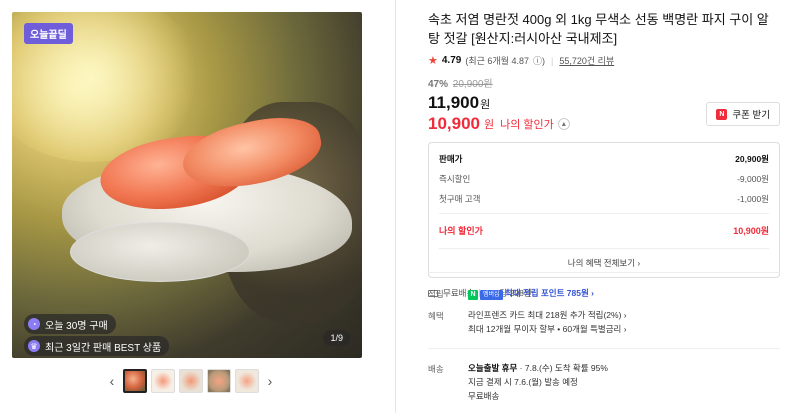  I want to click on info-icon: ⓘ), so click(539, 60).